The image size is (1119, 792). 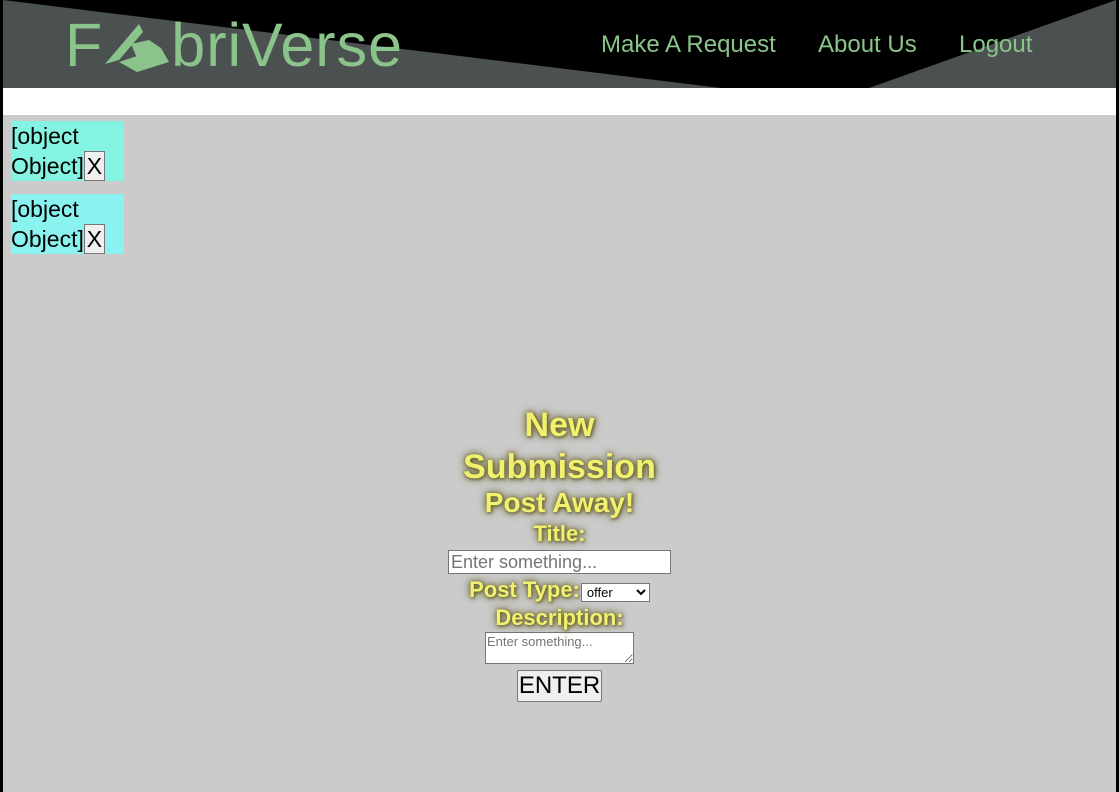 I want to click on logo-letter-f: F, so click(x=84, y=45).